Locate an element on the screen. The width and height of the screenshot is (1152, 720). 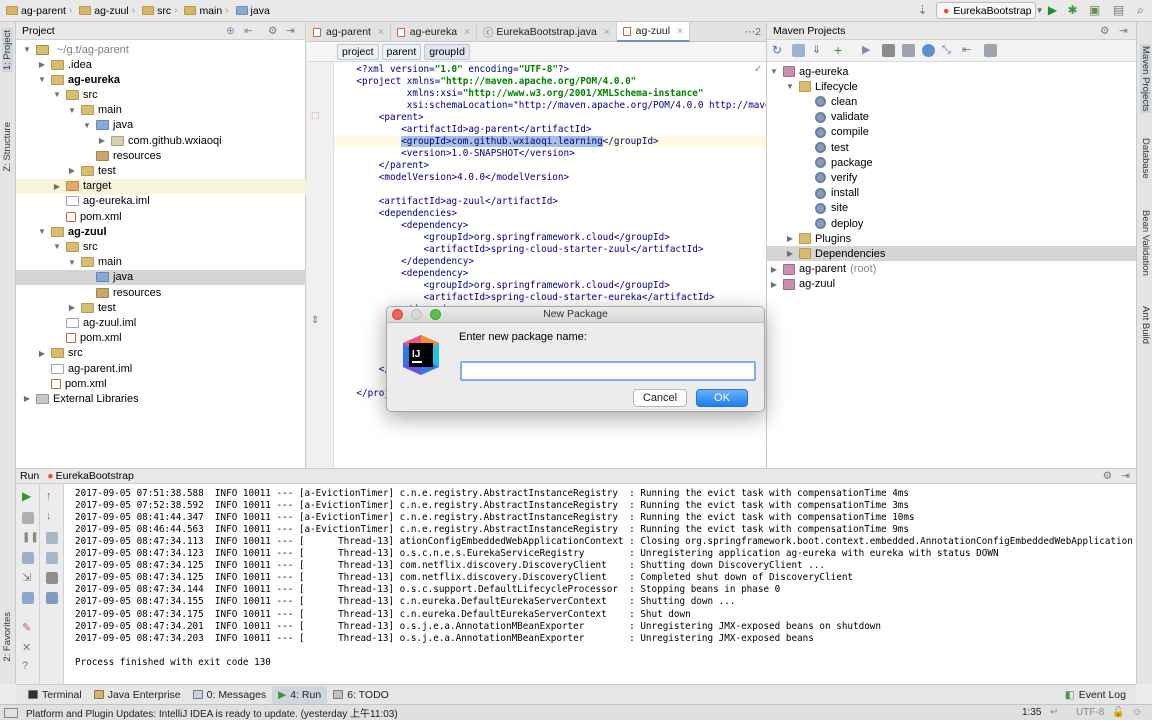
maven-tree-row: ▶ Dependencies is located at coordinates (951, 254).